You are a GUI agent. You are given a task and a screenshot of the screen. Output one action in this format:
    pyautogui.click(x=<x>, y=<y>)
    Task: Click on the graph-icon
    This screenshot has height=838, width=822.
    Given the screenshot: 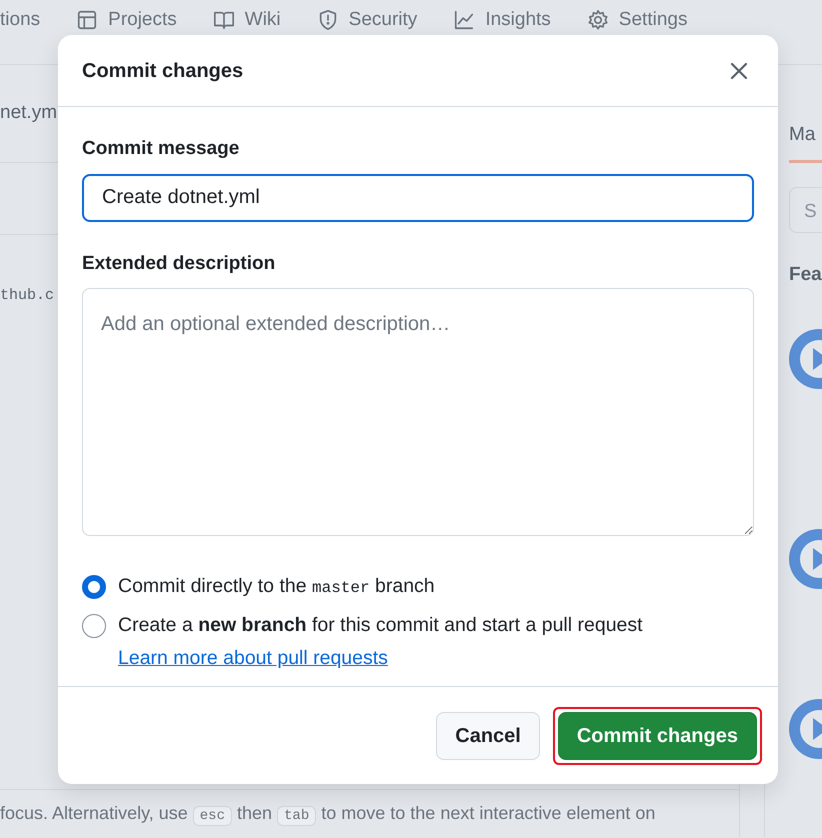 What is the action you would take?
    pyautogui.click(x=464, y=20)
    